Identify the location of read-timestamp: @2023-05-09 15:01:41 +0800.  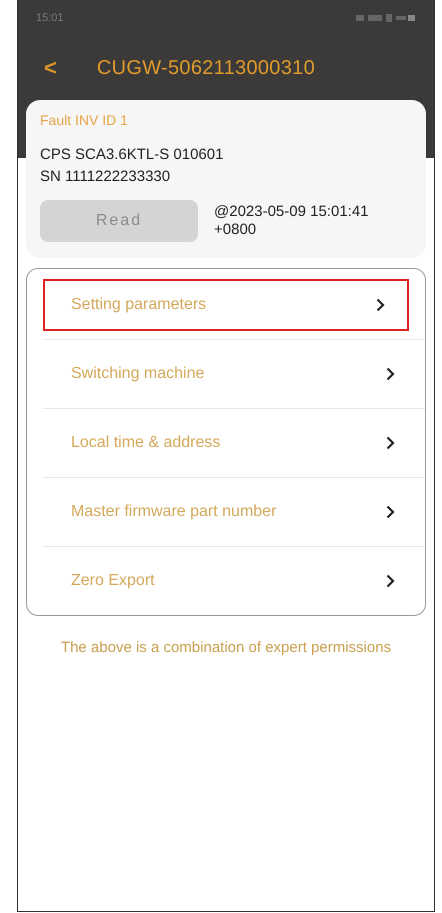
(292, 221).